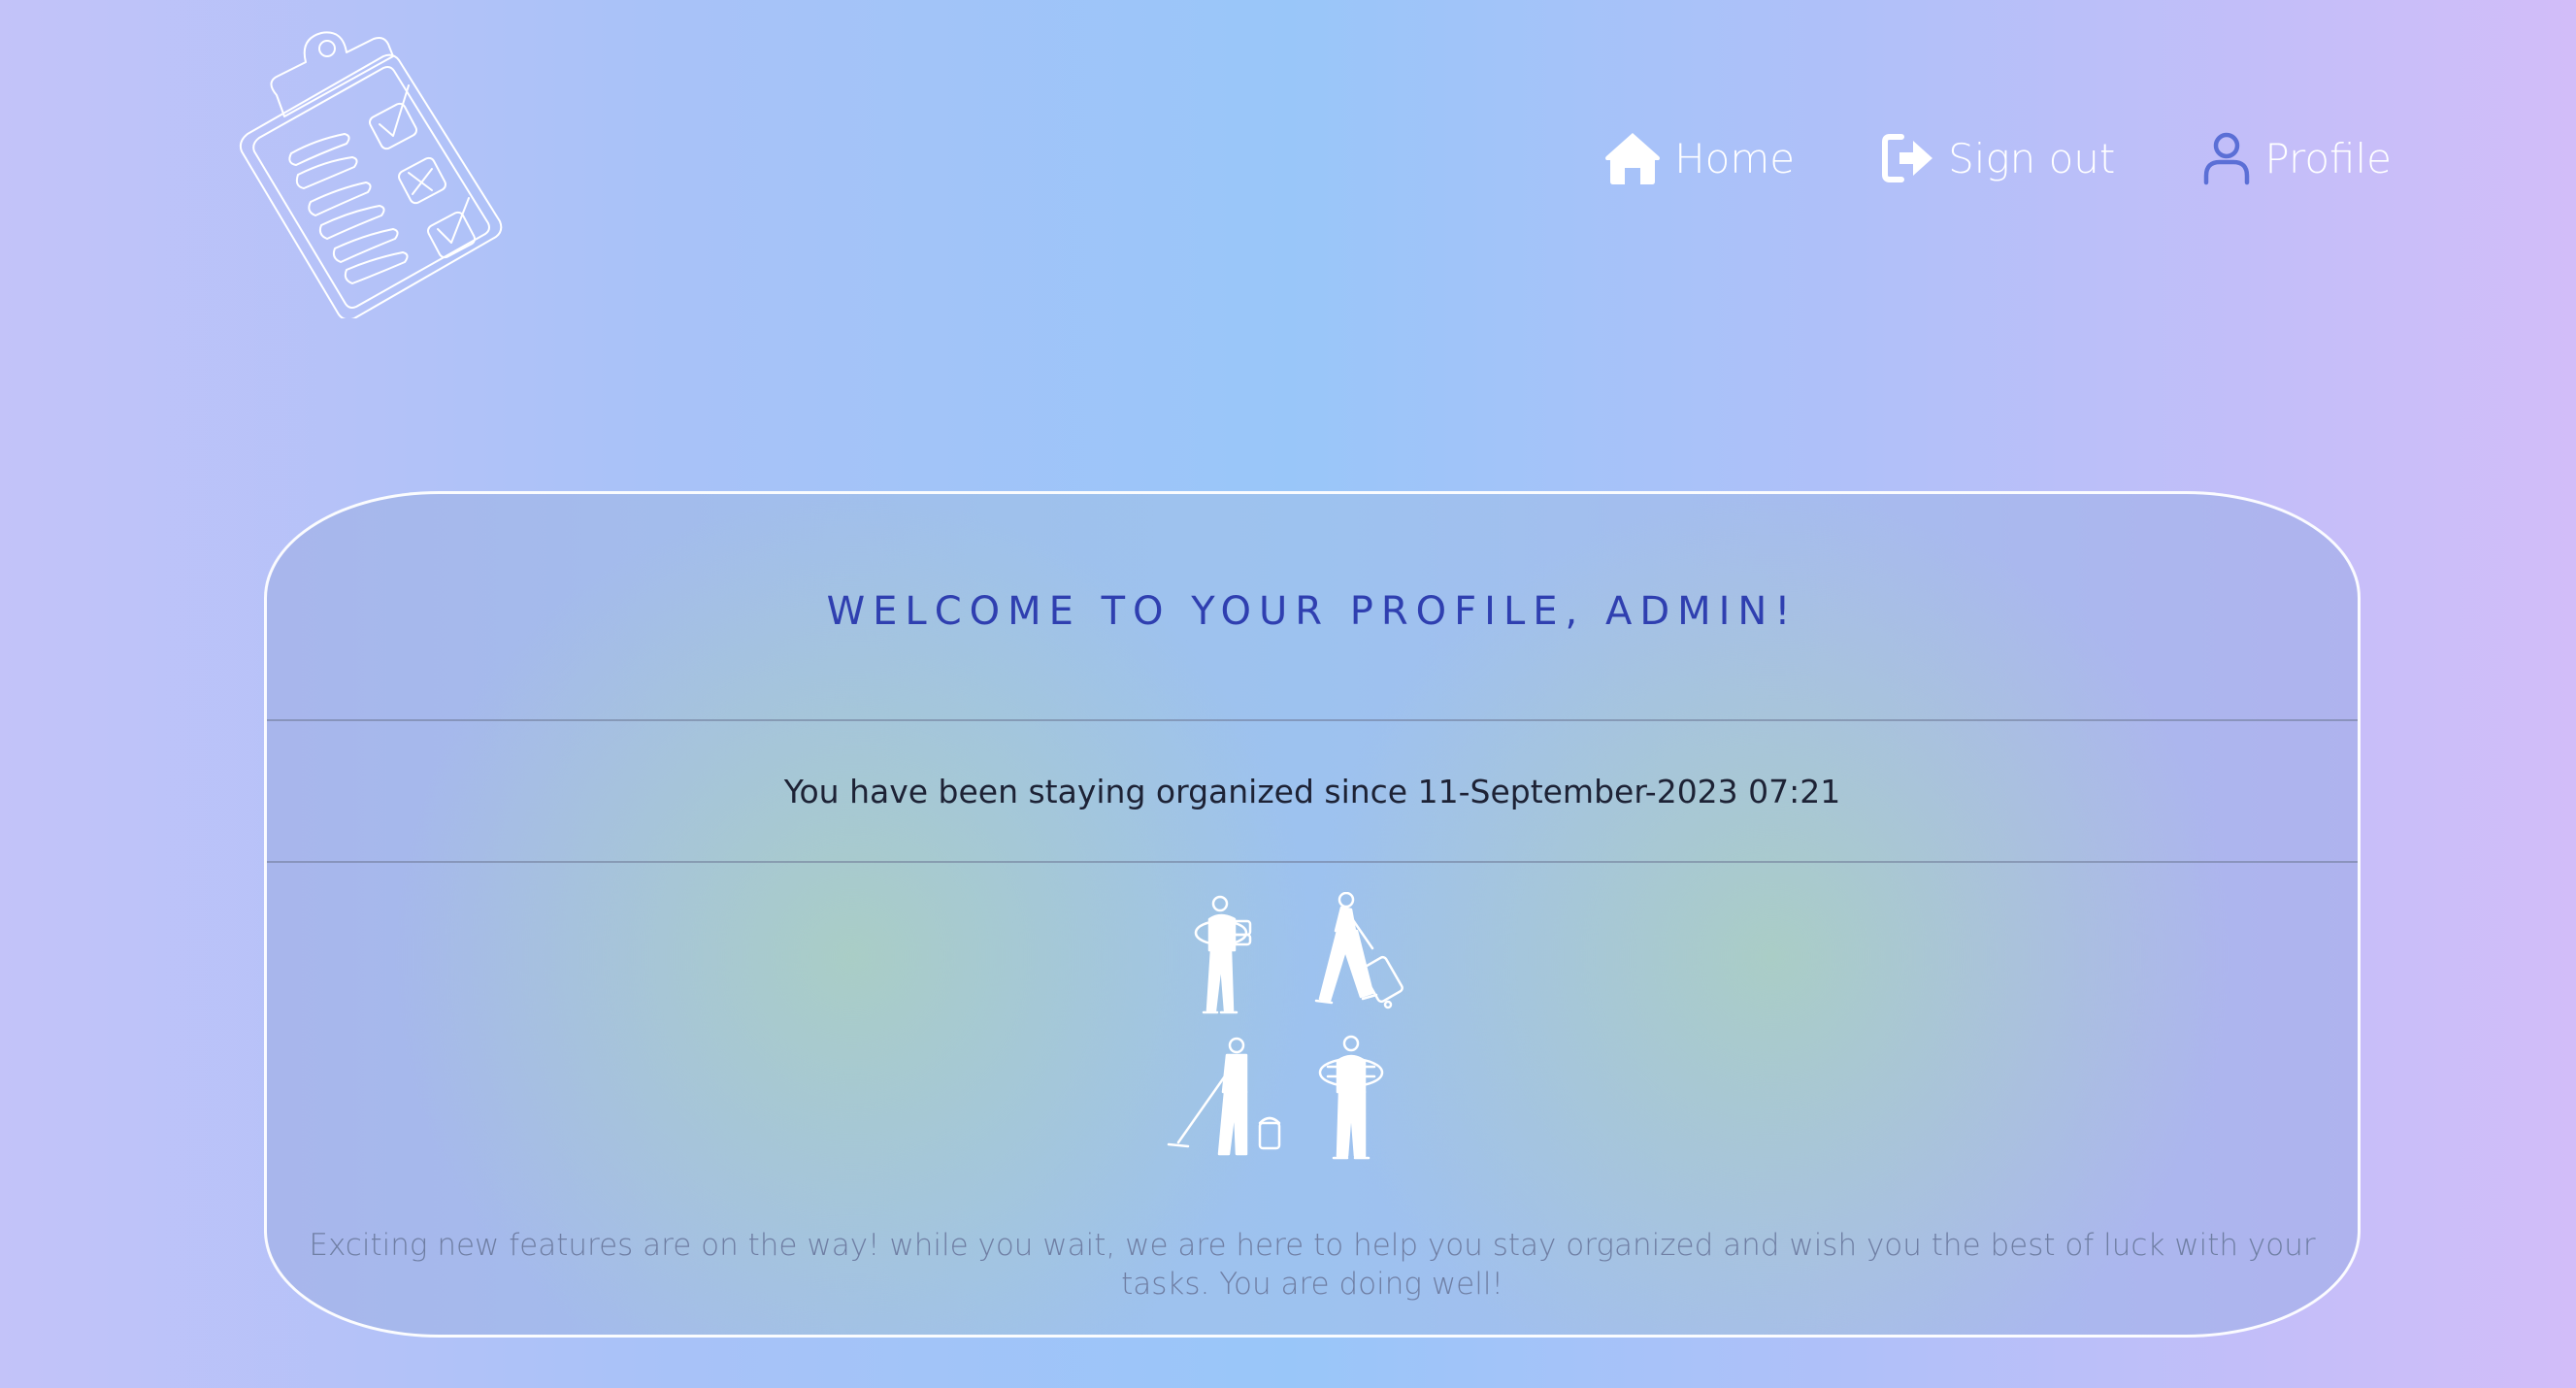 Image resolution: width=2576 pixels, height=1388 pixels. What do you see at coordinates (378, 174) in the screenshot?
I see `clipboard-logo-icon` at bounding box center [378, 174].